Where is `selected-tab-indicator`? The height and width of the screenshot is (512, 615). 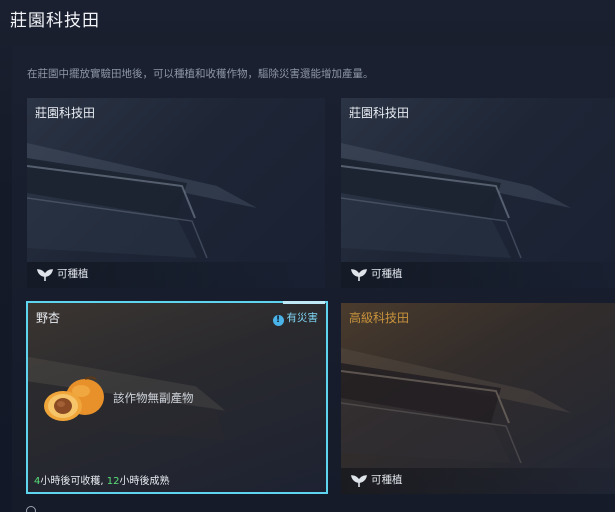 selected-tab-indicator is located at coordinates (304, 302).